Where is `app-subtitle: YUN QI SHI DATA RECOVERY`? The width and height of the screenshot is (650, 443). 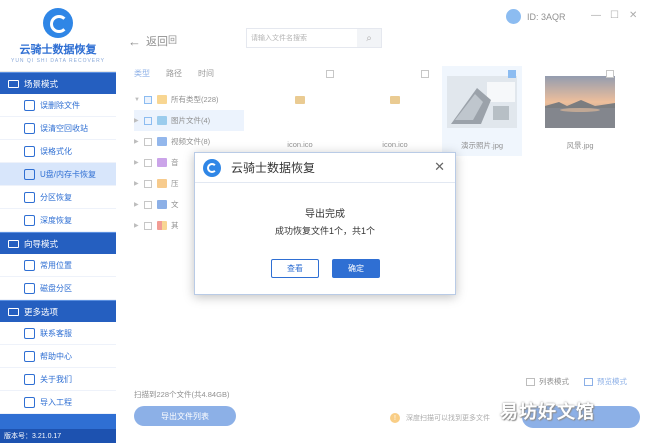
app-subtitle: YUN QI SHI DATA RECOVERY is located at coordinates (57, 60).